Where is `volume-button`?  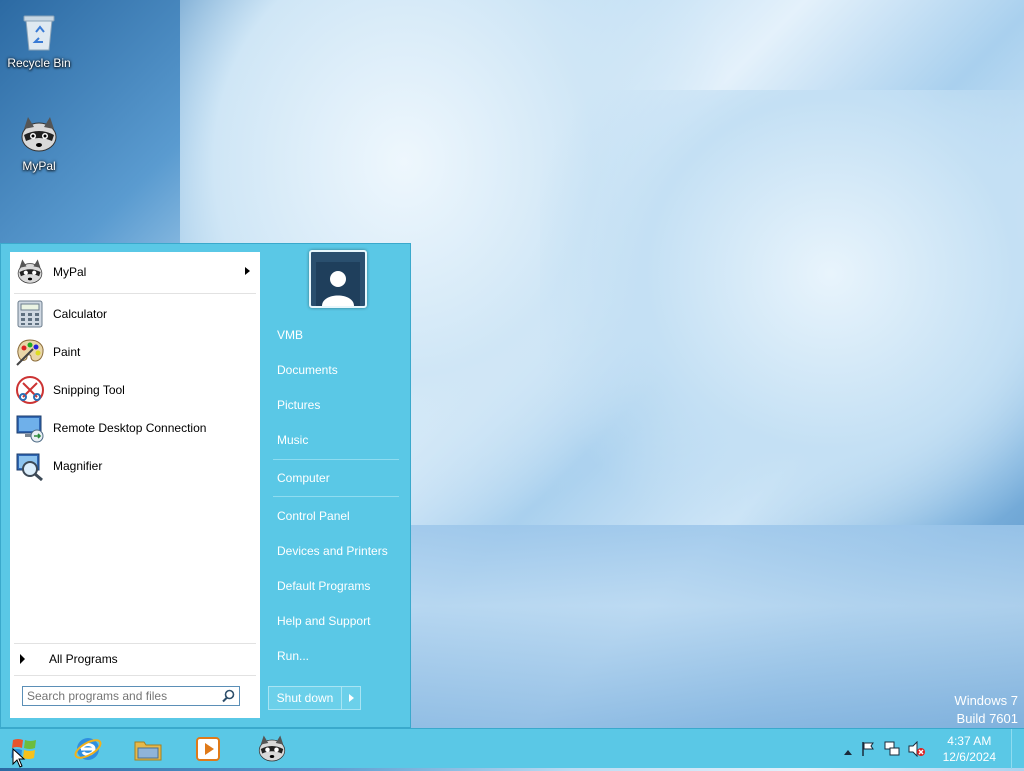 volume-button is located at coordinates (917, 750).